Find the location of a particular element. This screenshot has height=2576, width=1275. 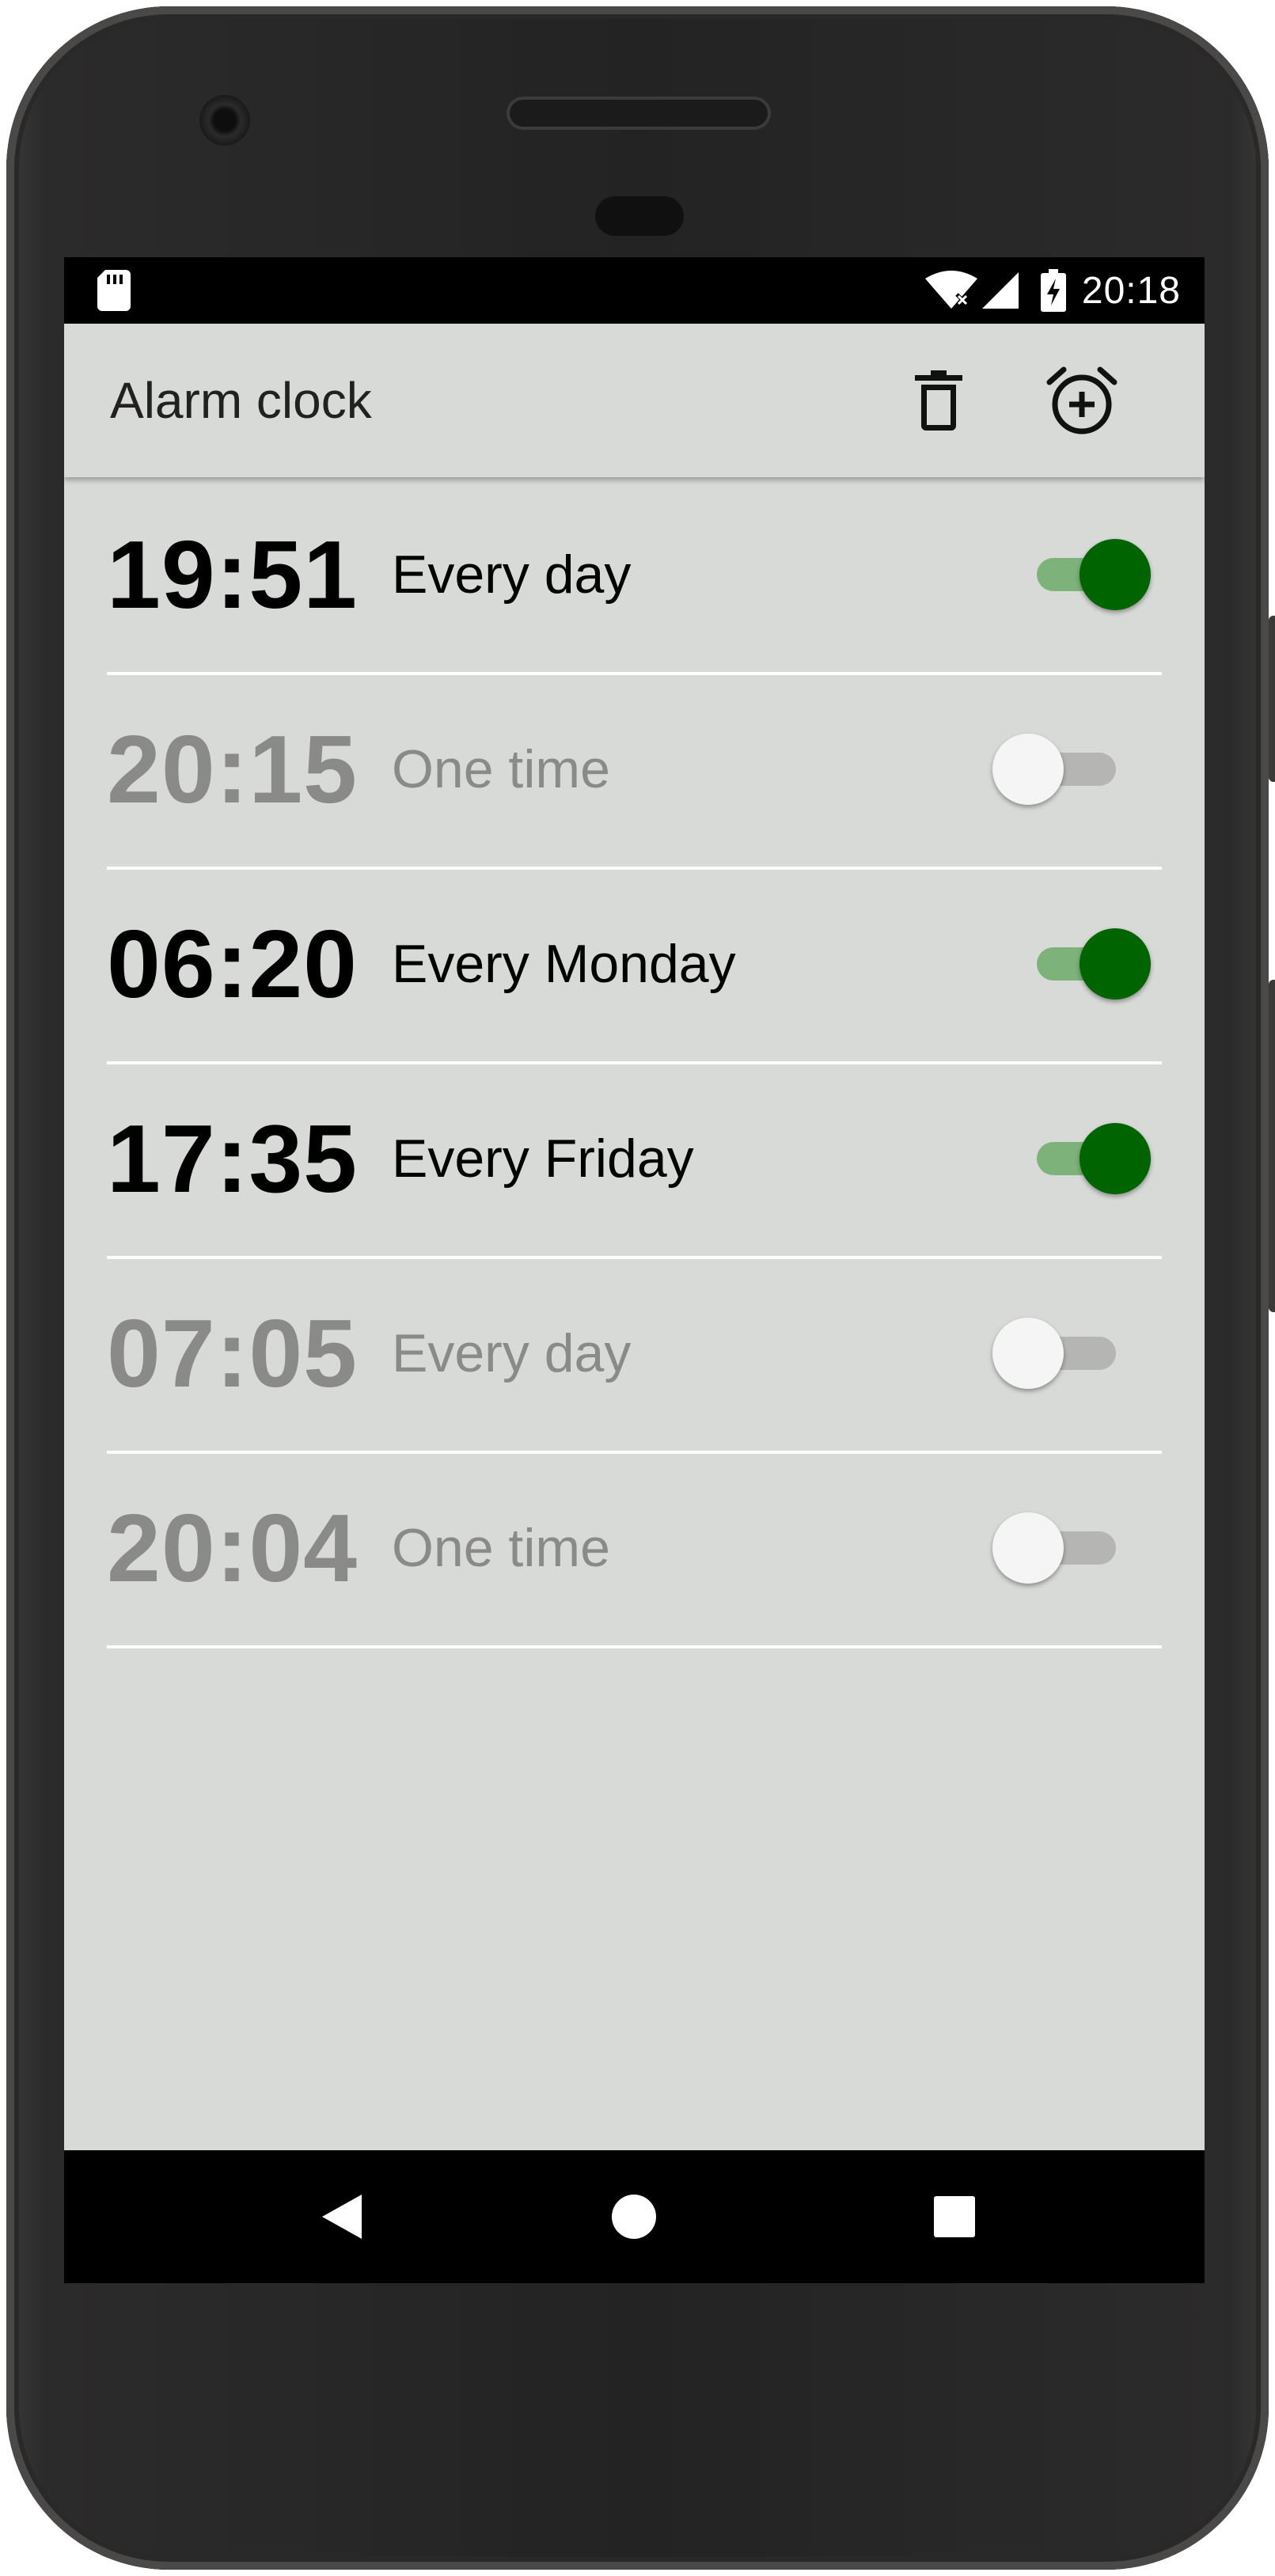

back-icon is located at coordinates (342, 2217).